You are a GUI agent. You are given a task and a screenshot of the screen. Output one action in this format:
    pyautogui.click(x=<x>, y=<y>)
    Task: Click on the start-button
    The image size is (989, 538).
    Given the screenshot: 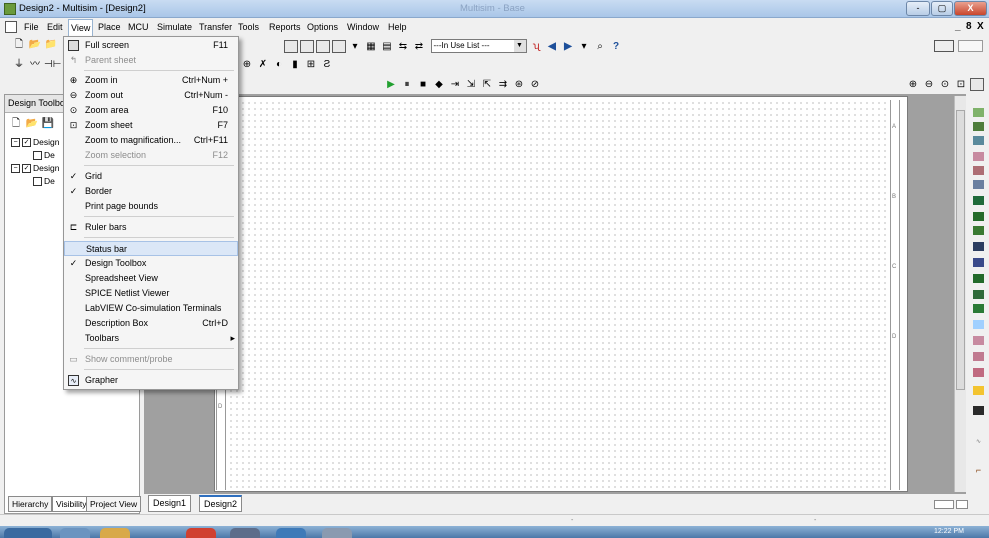 What is the action you would take?
    pyautogui.click(x=28, y=533)
    